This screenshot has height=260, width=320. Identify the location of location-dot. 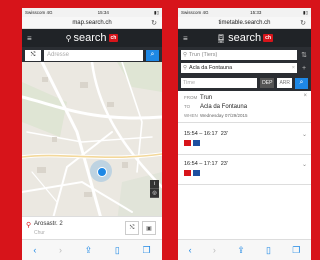
(102, 172).